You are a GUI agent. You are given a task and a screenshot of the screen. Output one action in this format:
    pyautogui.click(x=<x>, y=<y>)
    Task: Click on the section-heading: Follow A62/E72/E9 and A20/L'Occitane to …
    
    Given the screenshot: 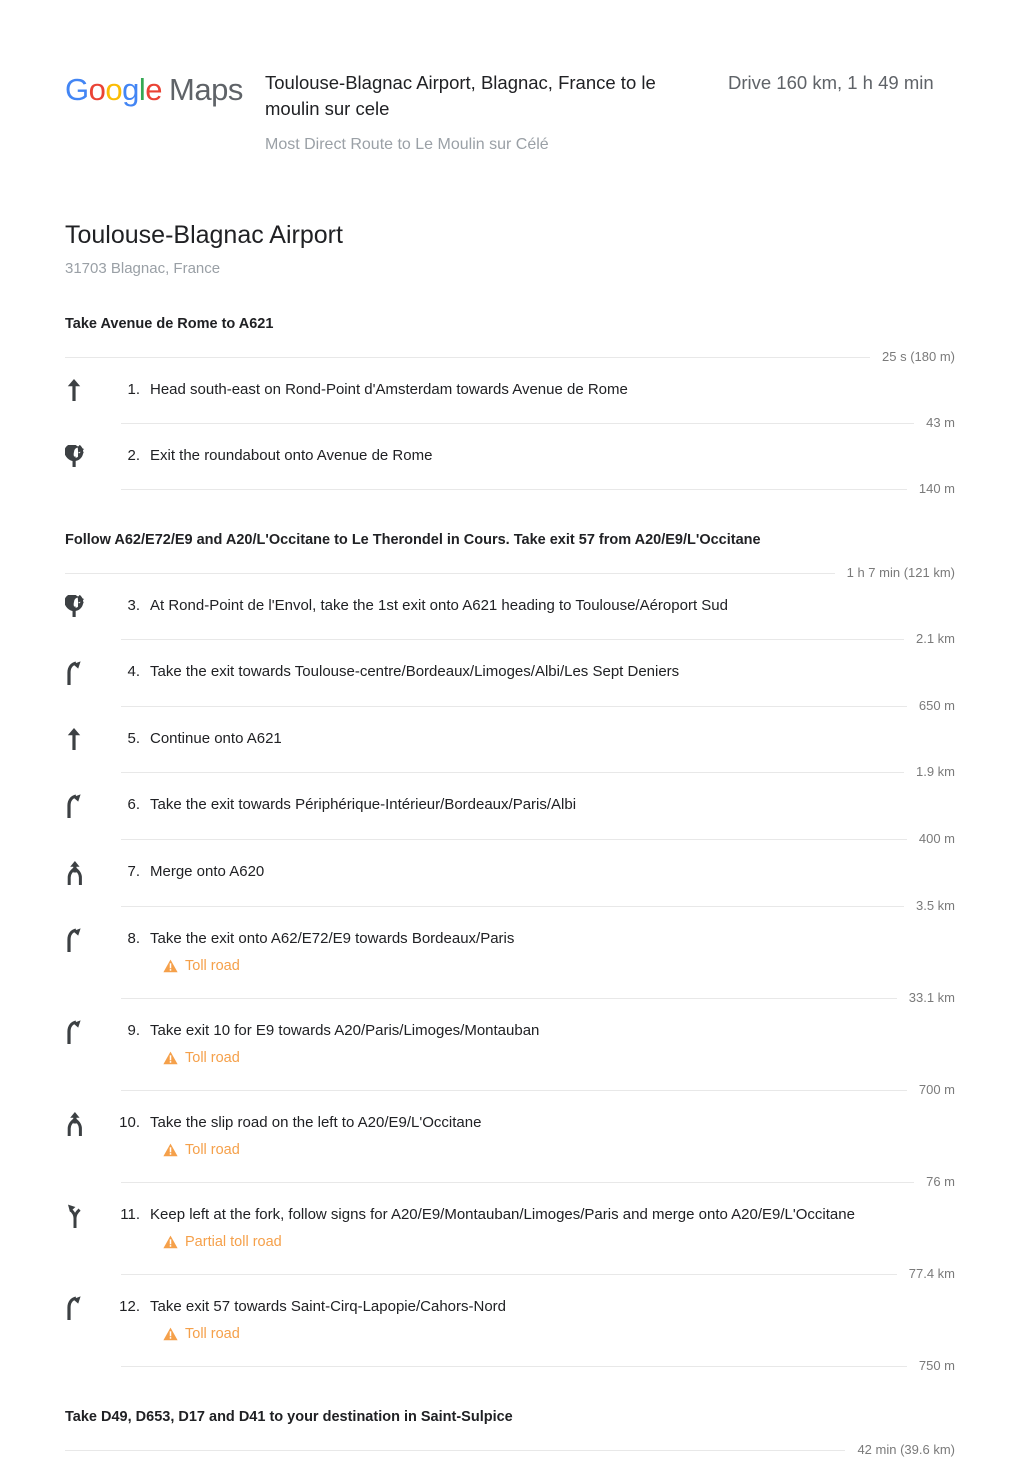 What is the action you would take?
    pyautogui.click(x=413, y=540)
    